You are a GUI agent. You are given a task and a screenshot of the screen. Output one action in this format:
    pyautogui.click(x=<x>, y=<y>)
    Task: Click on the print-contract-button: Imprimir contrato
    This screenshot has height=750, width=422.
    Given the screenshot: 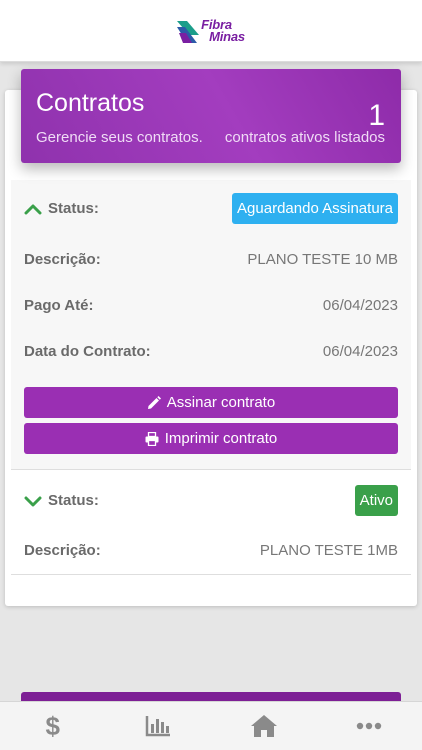 What is the action you would take?
    pyautogui.click(x=211, y=438)
    